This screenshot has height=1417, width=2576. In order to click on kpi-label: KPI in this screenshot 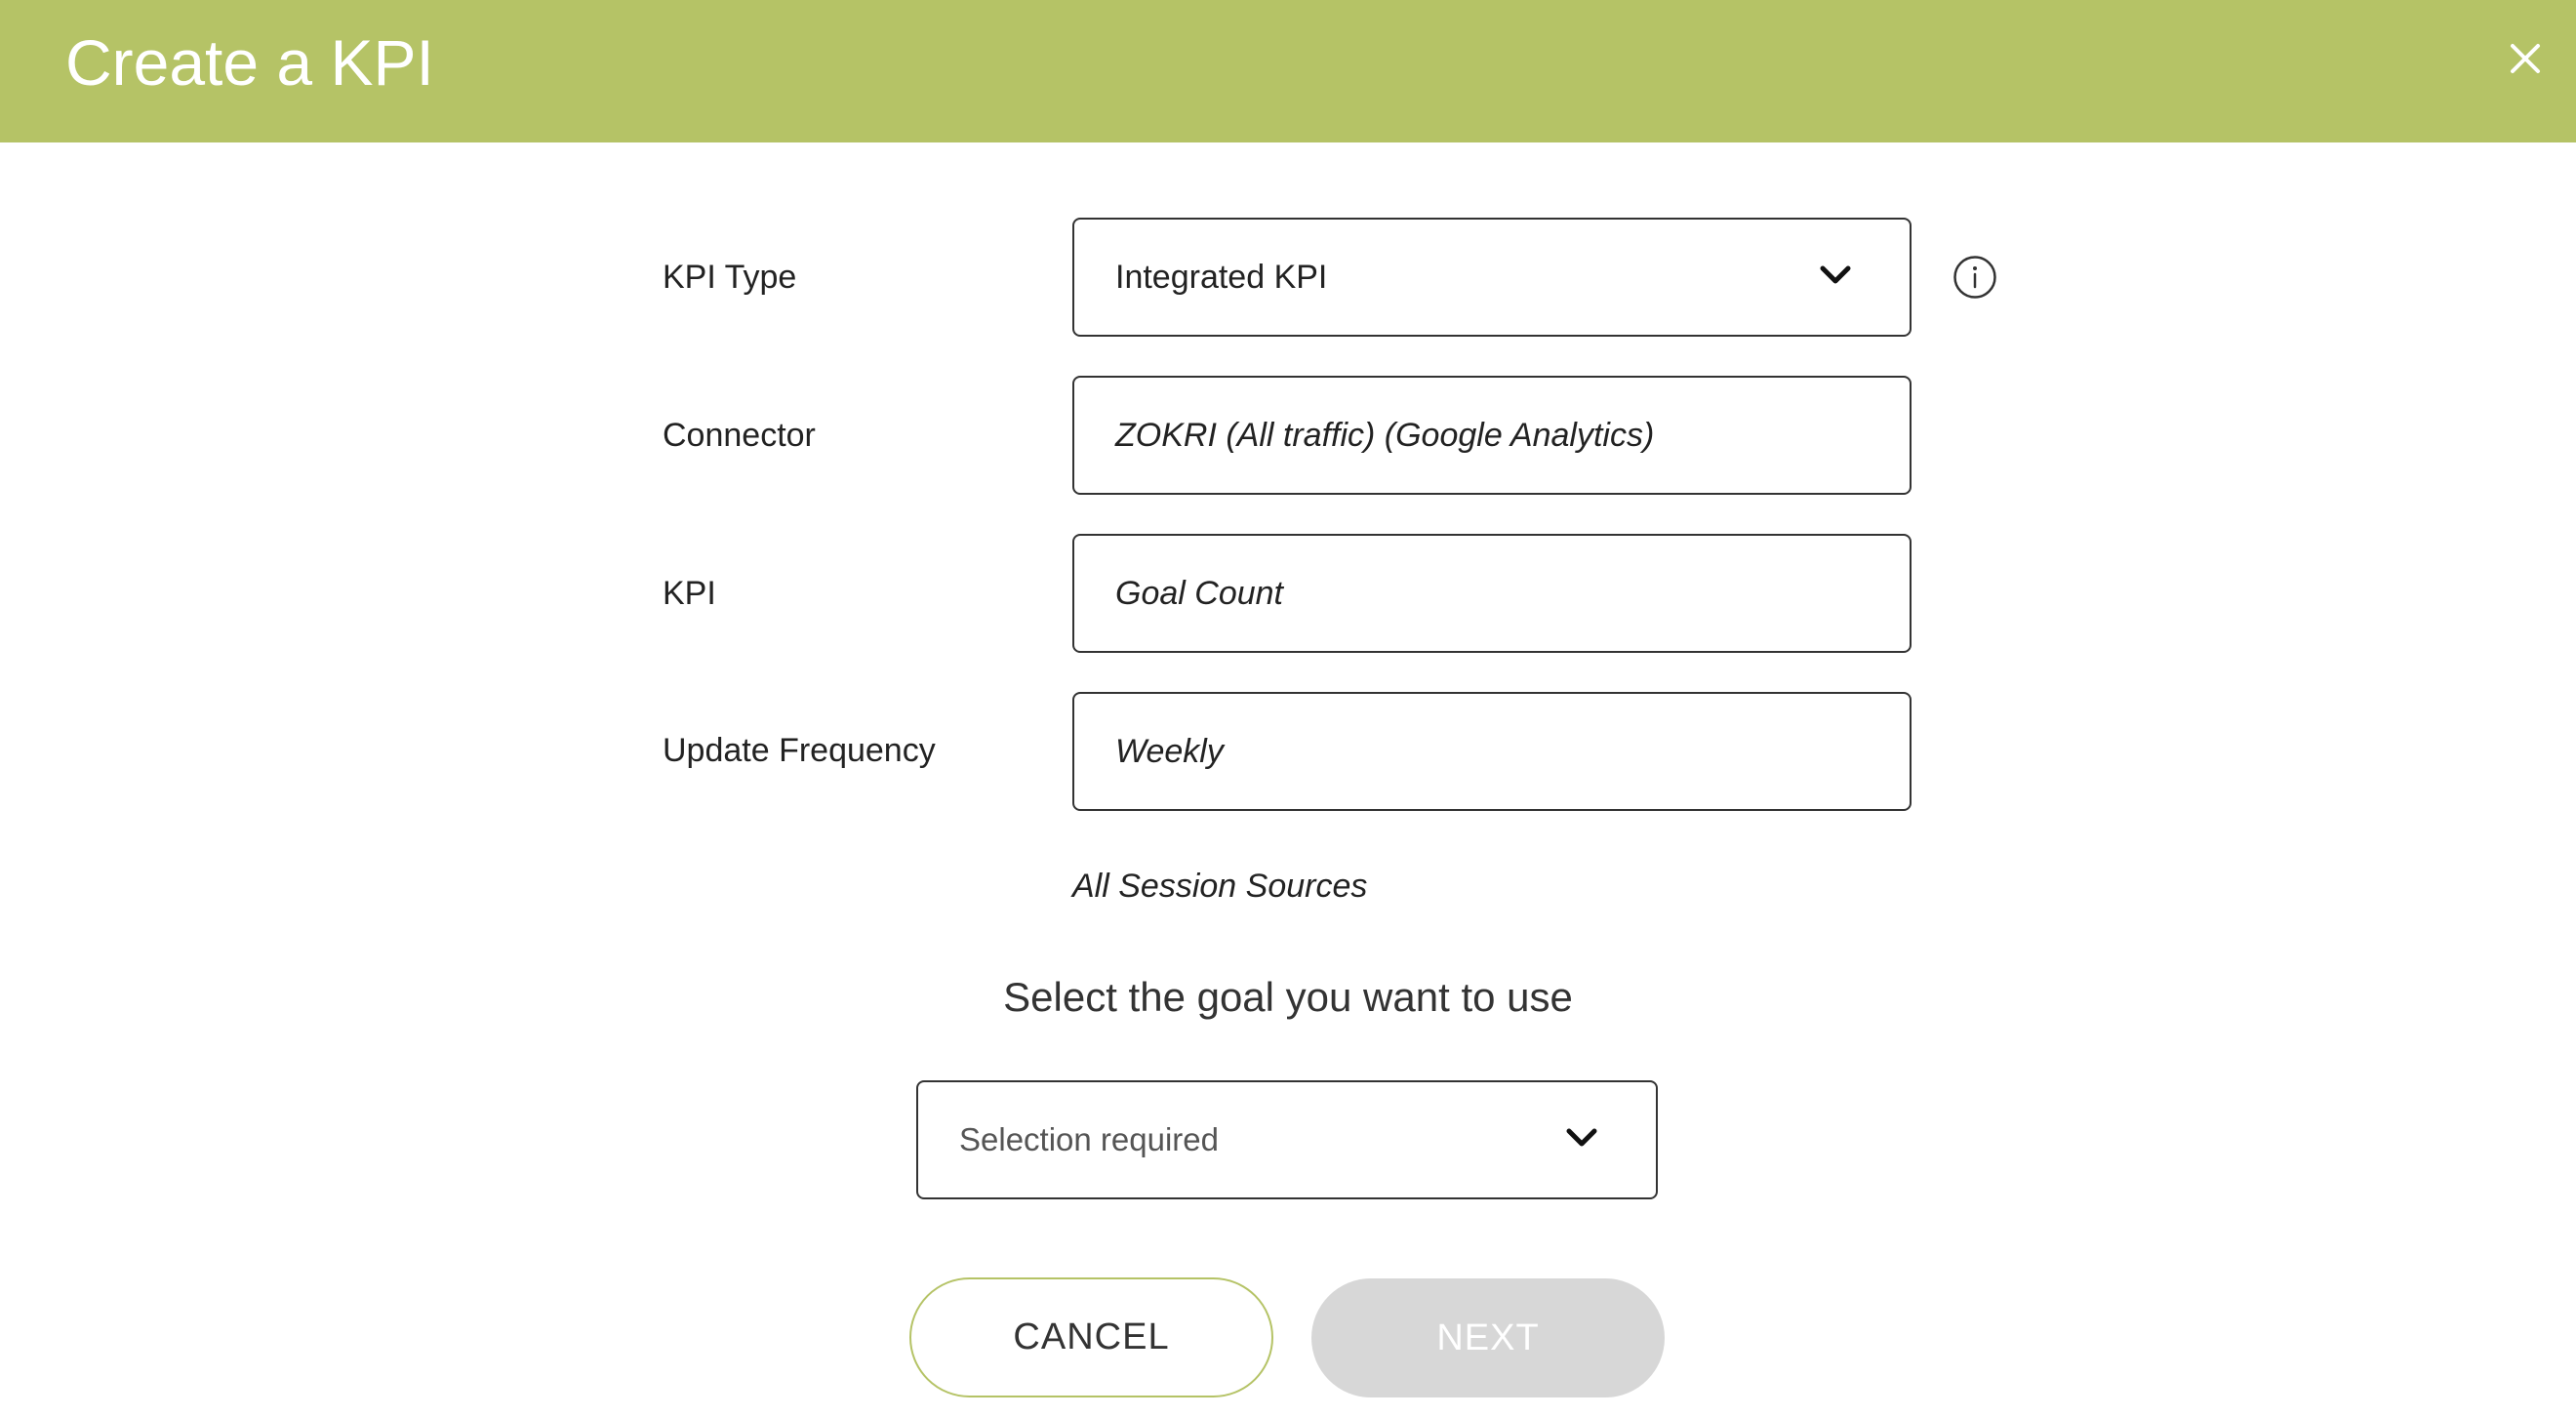, I will do `click(689, 593)`.